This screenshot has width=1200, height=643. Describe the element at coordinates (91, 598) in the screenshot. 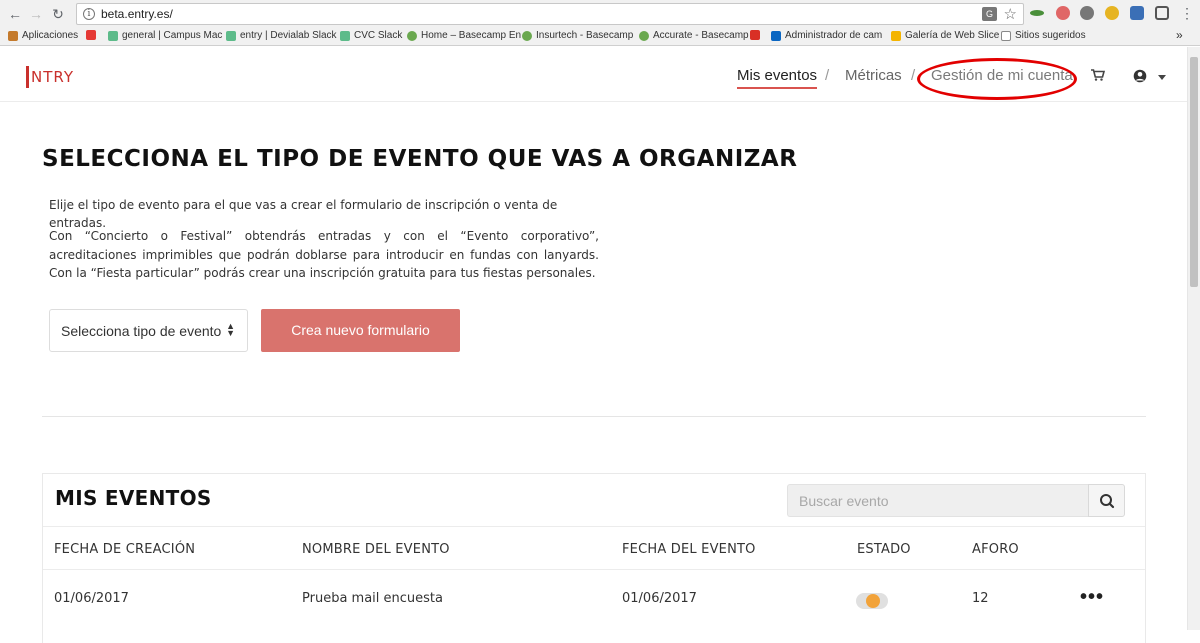

I see `created-date: 01/06/2017` at that location.